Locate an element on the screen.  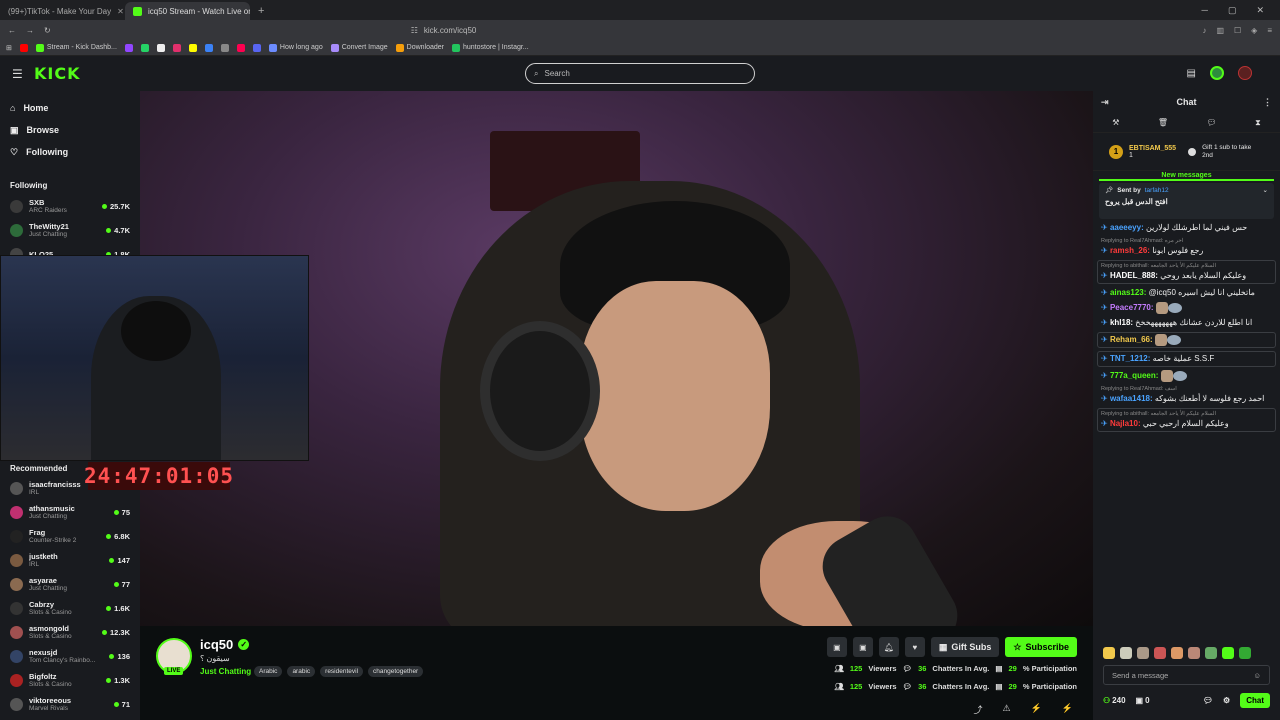
channel-item: Cabrzy Slots & Casino 1.6K is located at coordinates (70, 608).